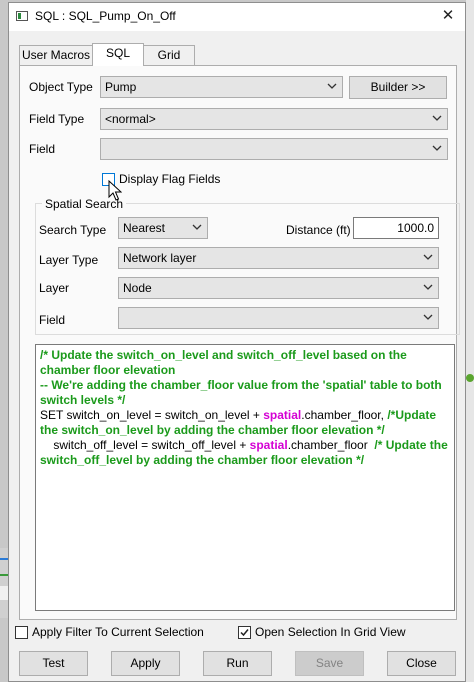 Image resolution: width=474 pixels, height=682 pixels. Describe the element at coordinates (145, 445) in the screenshot. I see `sql-code: switch_off_level = switch_off_level +` at that location.